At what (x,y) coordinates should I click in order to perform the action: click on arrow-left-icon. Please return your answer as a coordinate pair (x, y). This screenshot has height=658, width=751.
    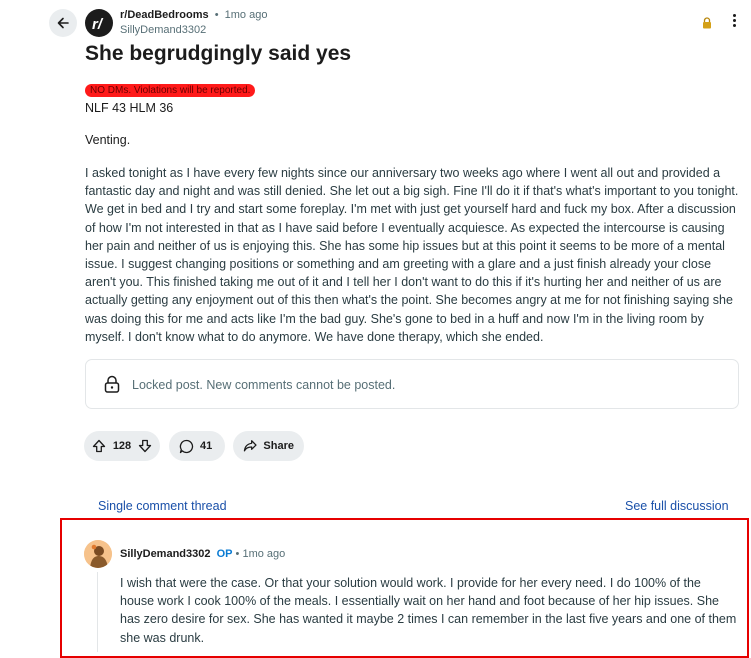
    Looking at the image, I should click on (63, 23).